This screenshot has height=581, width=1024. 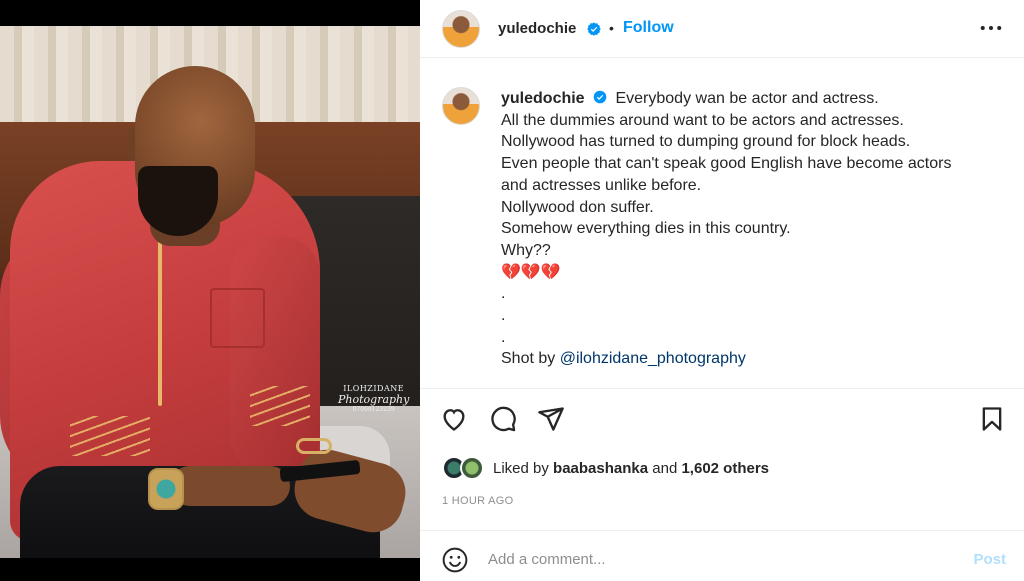 I want to click on caption-line: Somehow everything dies in this country., so click(x=646, y=229).